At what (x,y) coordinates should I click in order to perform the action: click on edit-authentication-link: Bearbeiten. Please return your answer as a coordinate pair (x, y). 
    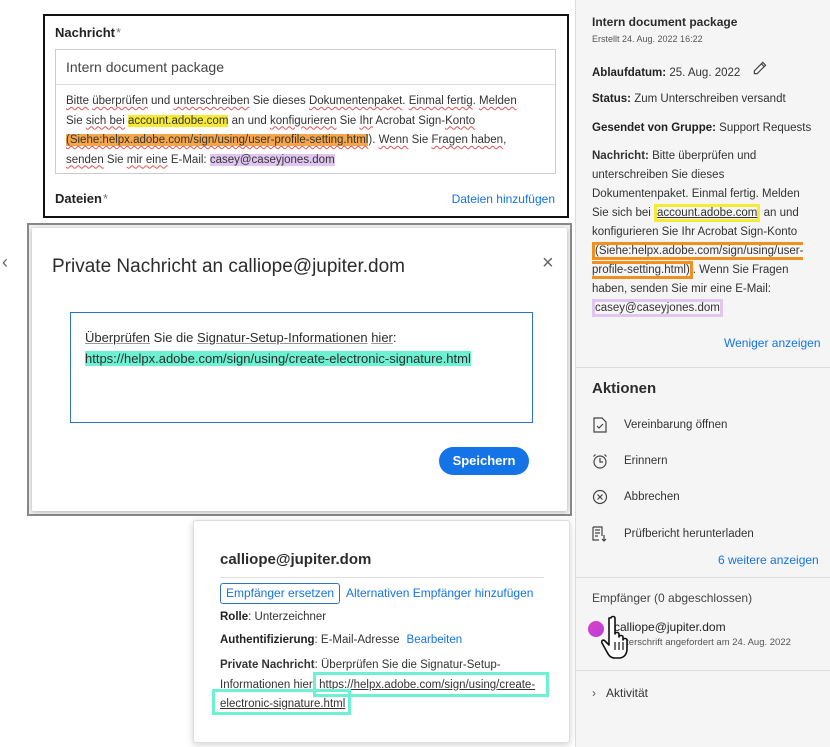
    Looking at the image, I should click on (435, 640).